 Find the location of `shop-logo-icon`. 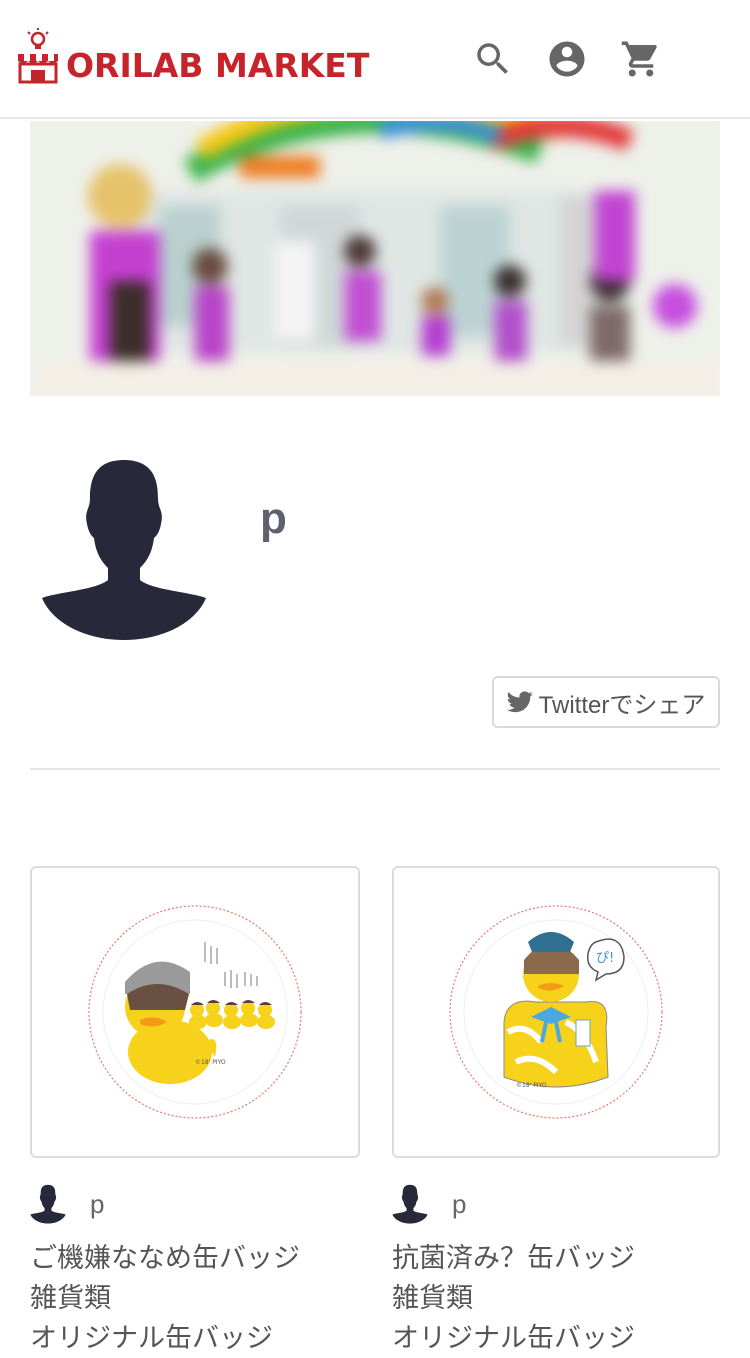

shop-logo-icon is located at coordinates (38, 56).